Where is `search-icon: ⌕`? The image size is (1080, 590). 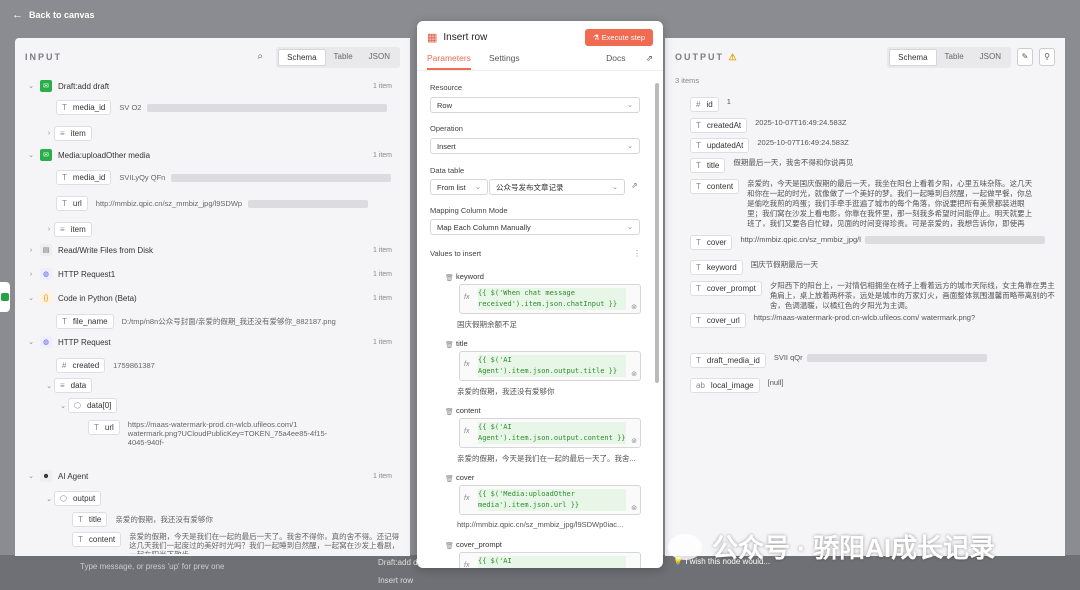
search-icon: ⌕ is located at coordinates (260, 57).